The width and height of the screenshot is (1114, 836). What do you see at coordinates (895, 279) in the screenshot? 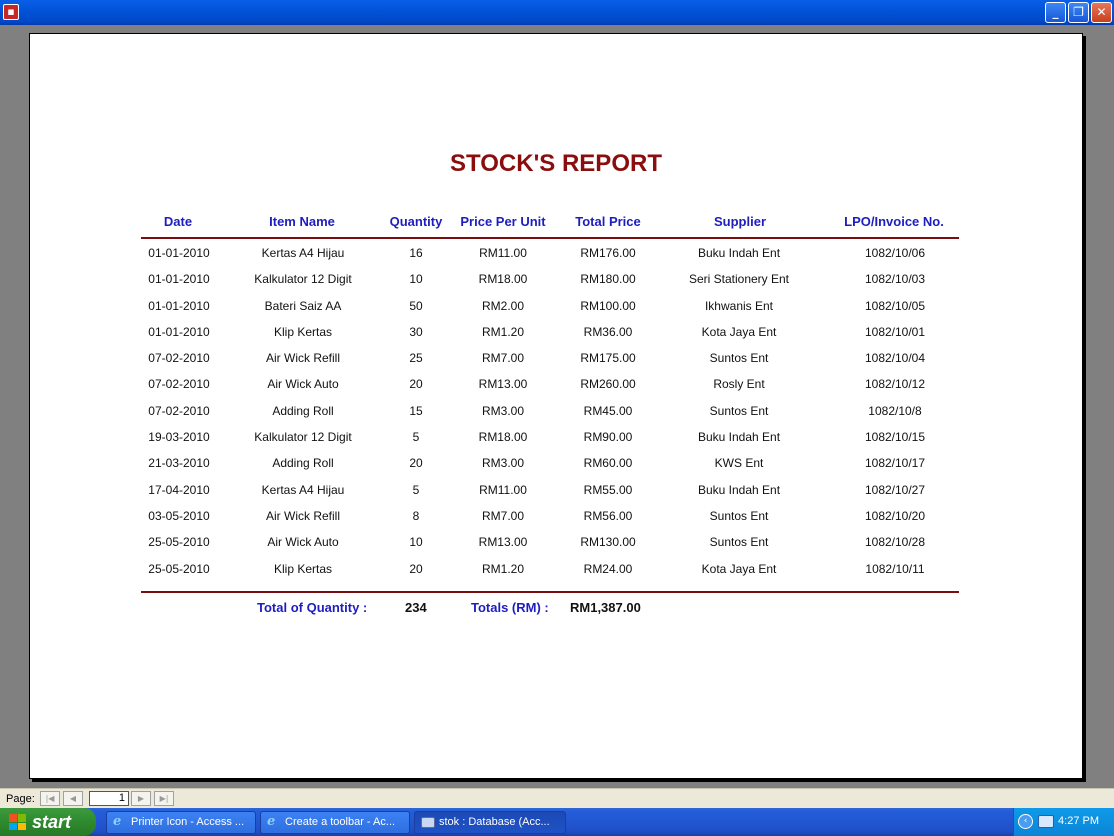
I see `cell-lpo-invoice: 1082/10/03` at bounding box center [895, 279].